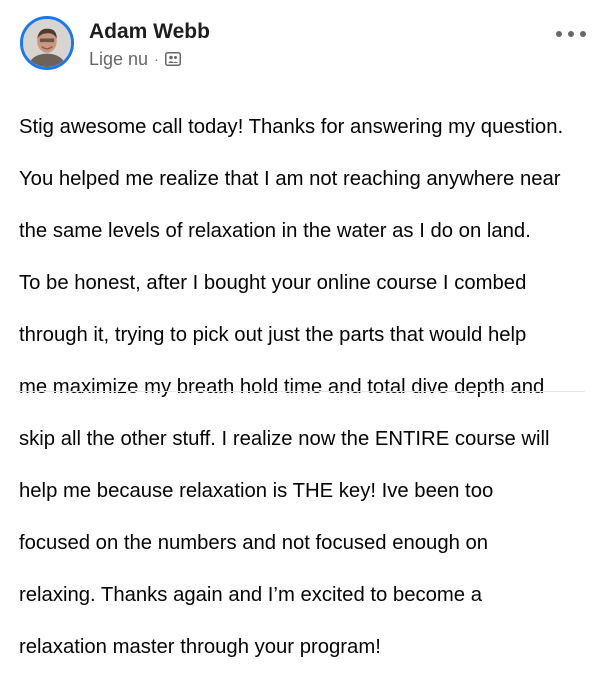 The width and height of the screenshot is (601, 686). Describe the element at coordinates (305, 46) in the screenshot. I see `post-header: Adam Webb Lige nu ·` at that location.